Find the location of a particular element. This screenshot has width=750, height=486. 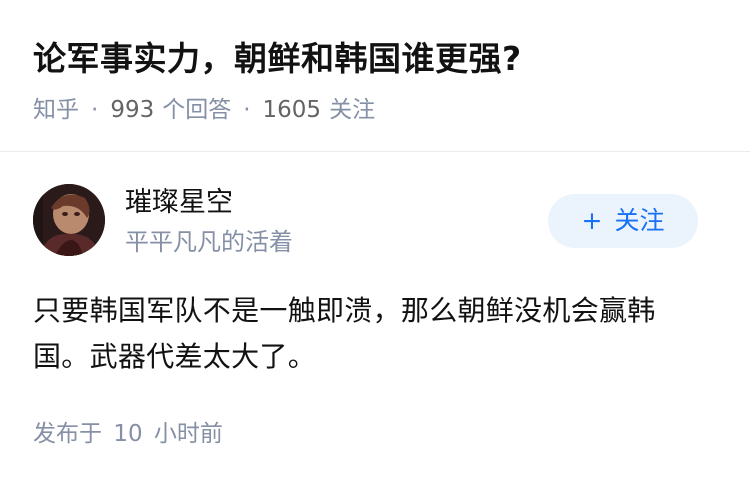

publish-time: 发布于 10 小时前 is located at coordinates (128, 434).